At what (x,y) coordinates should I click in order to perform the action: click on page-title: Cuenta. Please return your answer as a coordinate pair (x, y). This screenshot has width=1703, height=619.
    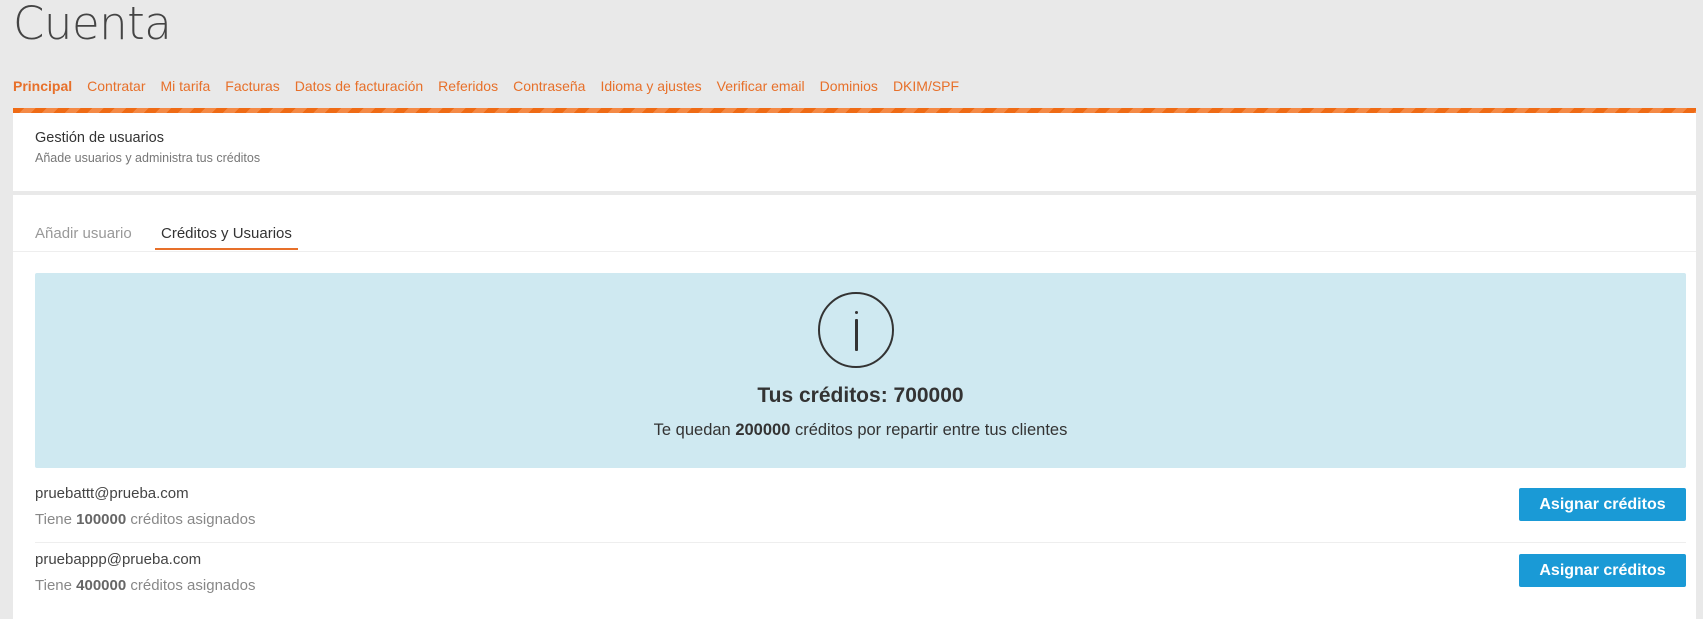
    Looking at the image, I should click on (92, 25).